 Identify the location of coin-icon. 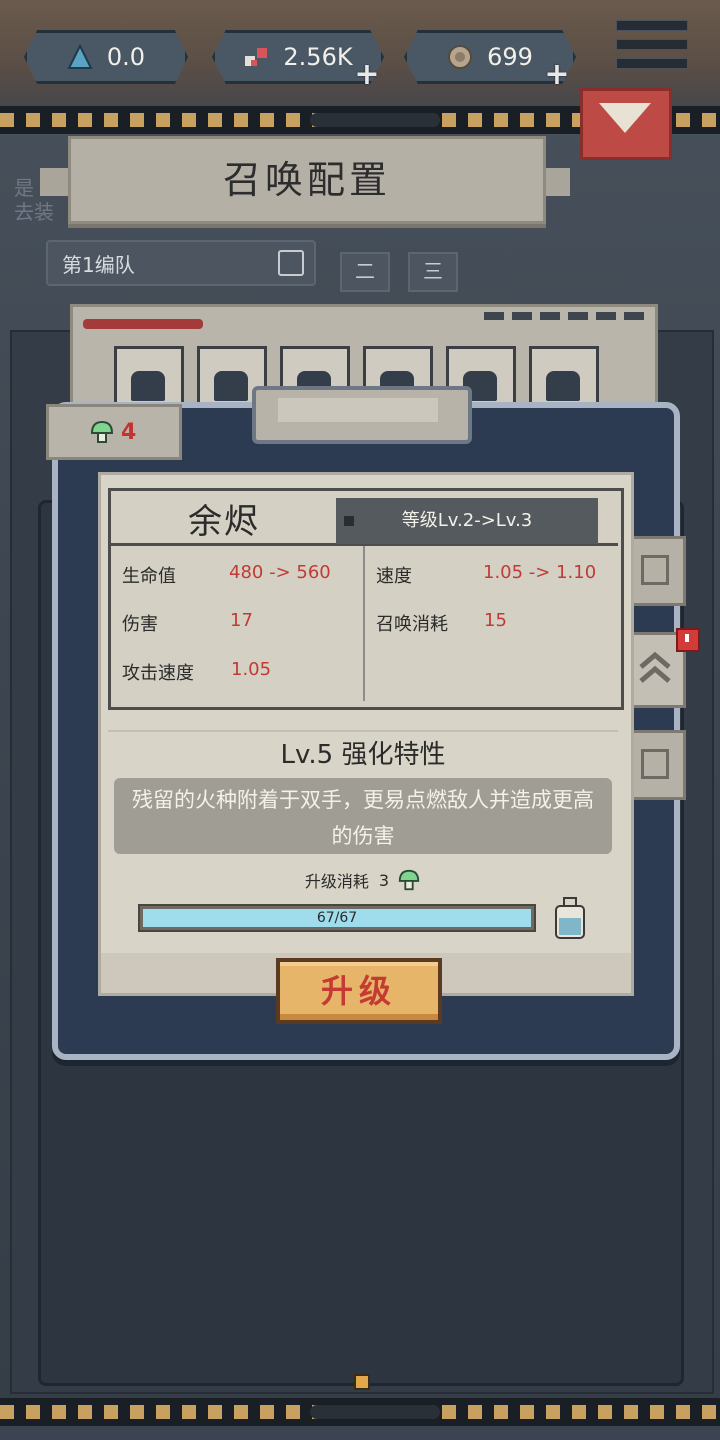
(460, 57).